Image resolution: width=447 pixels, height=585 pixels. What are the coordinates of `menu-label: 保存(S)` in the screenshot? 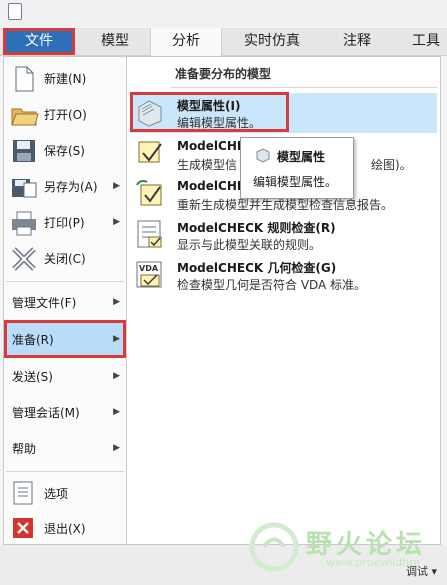 It's located at (64, 150).